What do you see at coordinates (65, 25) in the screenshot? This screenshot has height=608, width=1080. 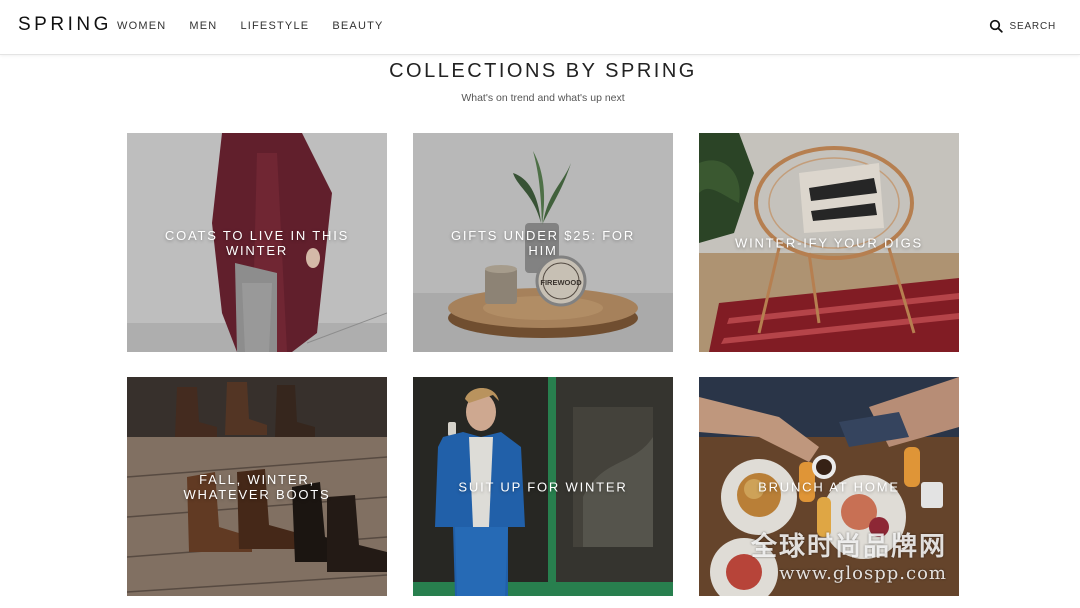 I see `logo: SPRING` at bounding box center [65, 25].